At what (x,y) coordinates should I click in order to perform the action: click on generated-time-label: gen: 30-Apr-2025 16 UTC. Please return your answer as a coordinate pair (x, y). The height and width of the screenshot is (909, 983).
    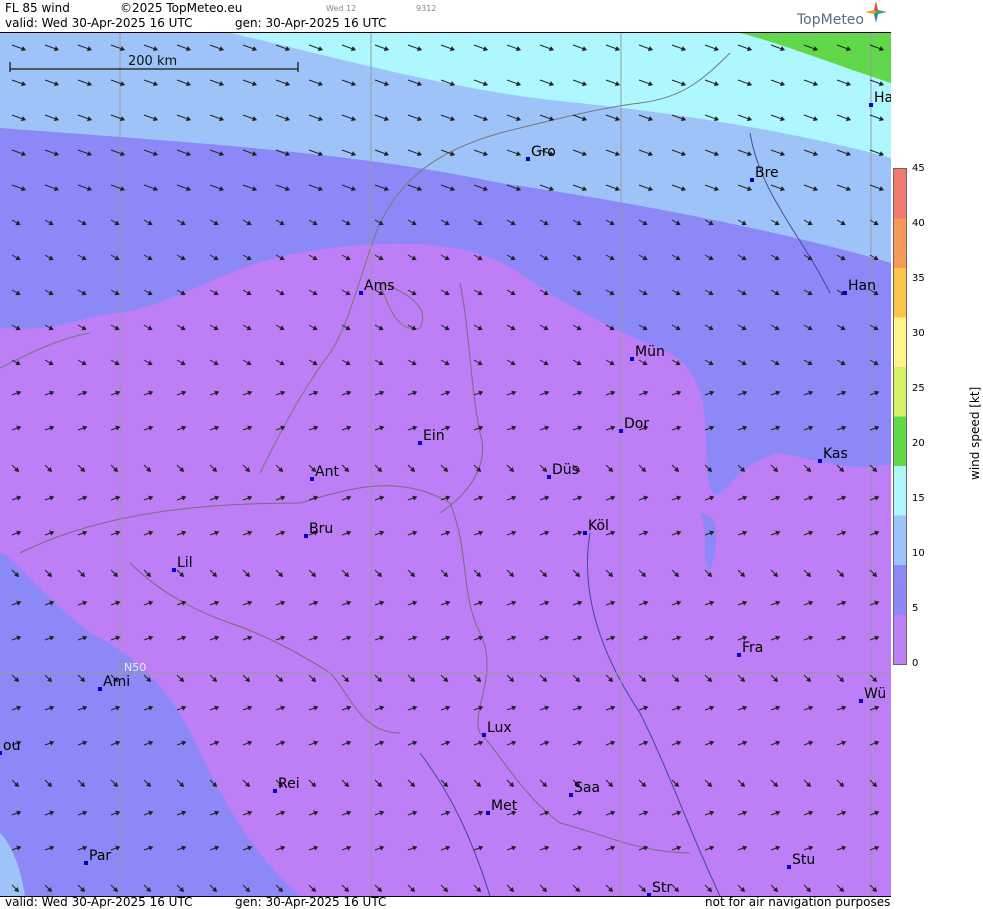
    Looking at the image, I should click on (311, 23).